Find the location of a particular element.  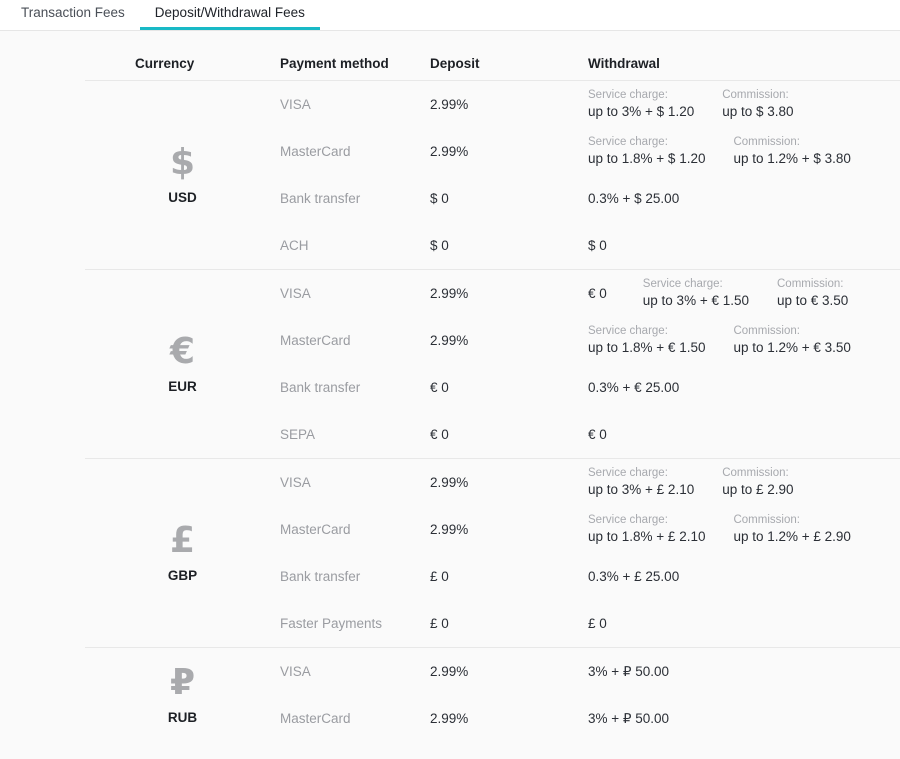

currency-cell: $ USD is located at coordinates (182, 175).